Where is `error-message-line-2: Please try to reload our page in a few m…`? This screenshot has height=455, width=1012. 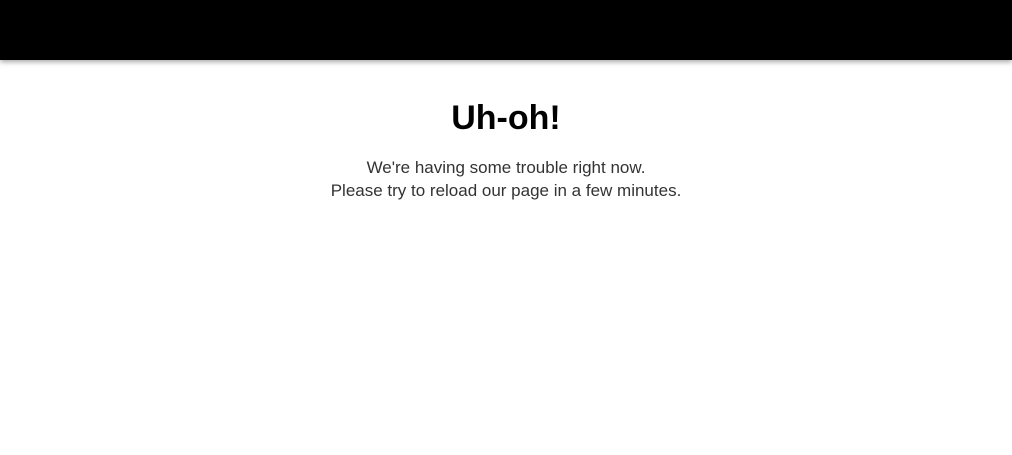 error-message-line-2: Please try to reload our page in a few m… is located at coordinates (506, 190).